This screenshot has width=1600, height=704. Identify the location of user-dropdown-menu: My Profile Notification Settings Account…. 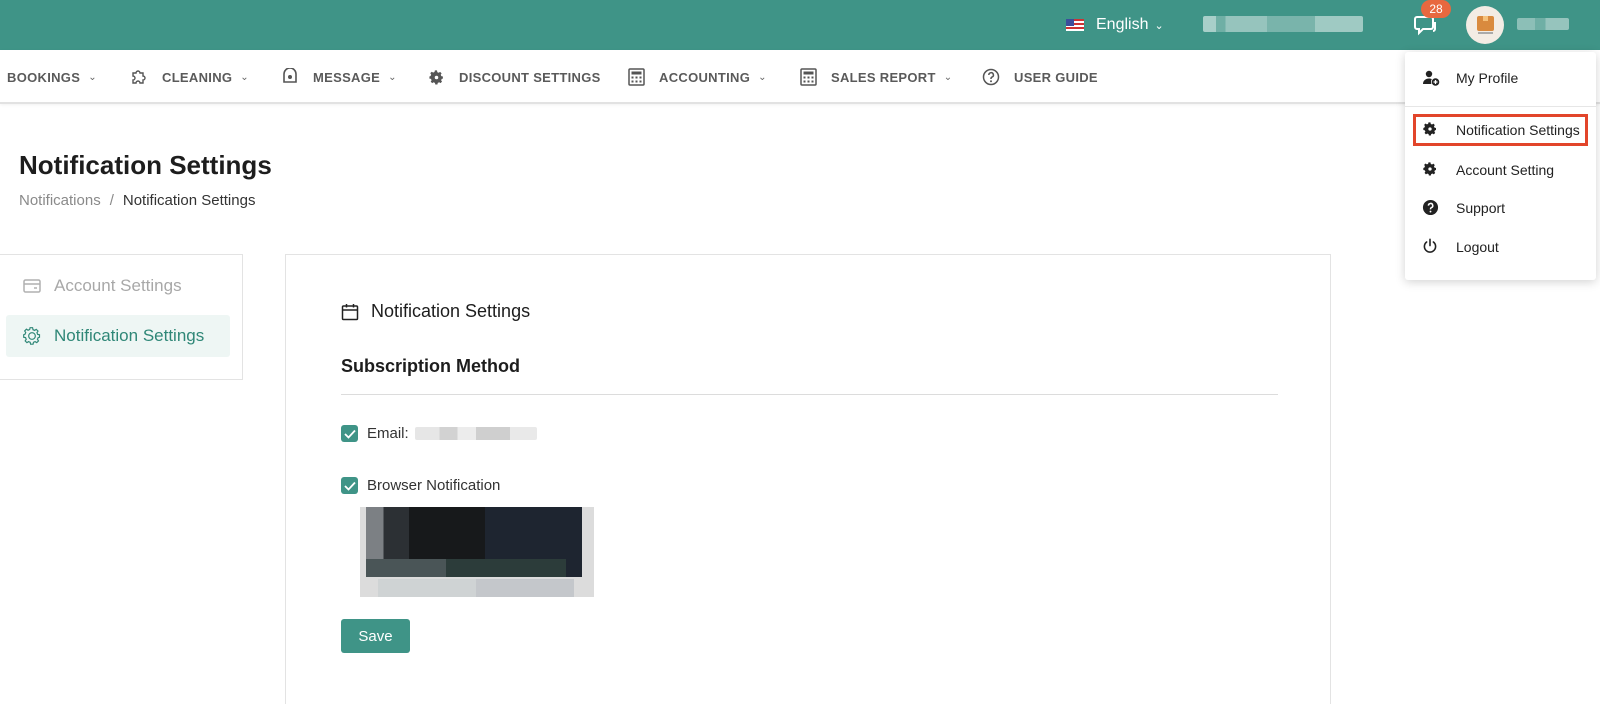
(1500, 166).